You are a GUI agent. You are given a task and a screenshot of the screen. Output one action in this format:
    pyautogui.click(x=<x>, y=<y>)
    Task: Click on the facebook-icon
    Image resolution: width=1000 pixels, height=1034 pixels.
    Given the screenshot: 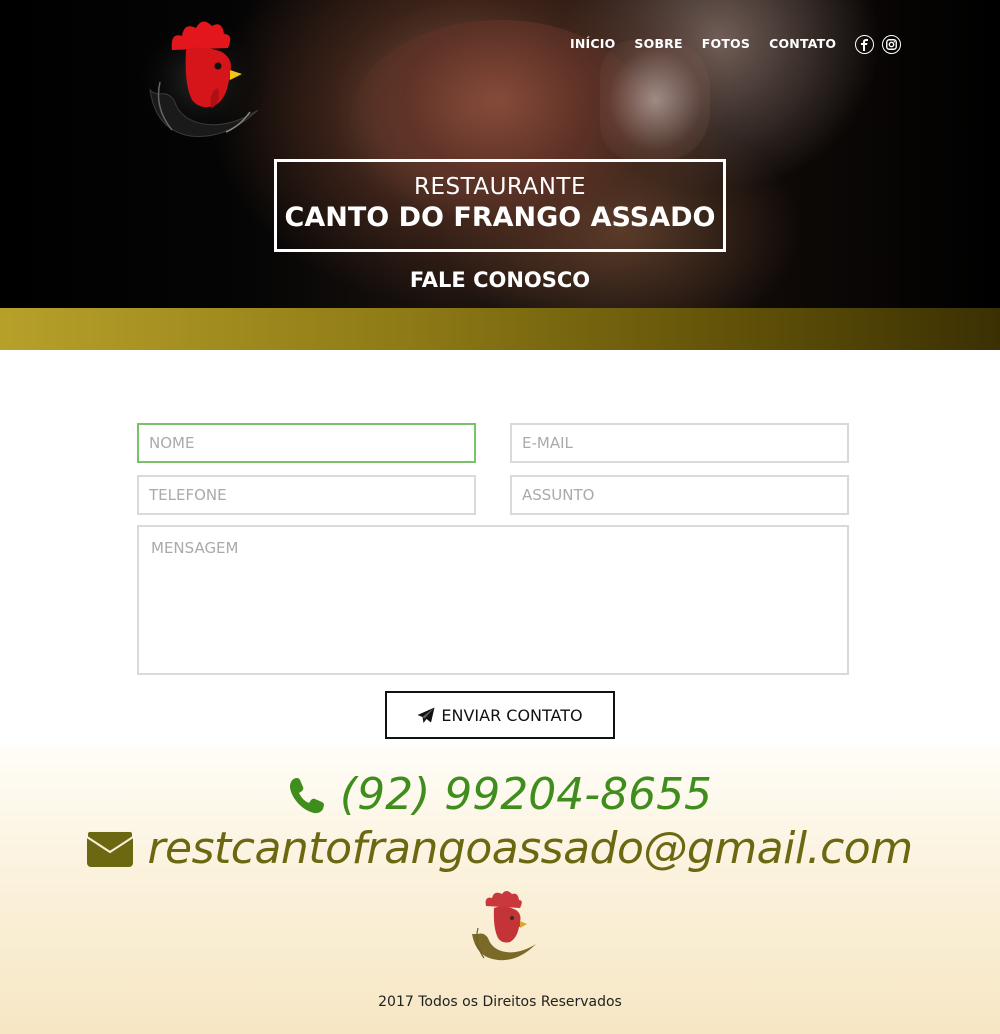 What is the action you would take?
    pyautogui.click(x=865, y=44)
    